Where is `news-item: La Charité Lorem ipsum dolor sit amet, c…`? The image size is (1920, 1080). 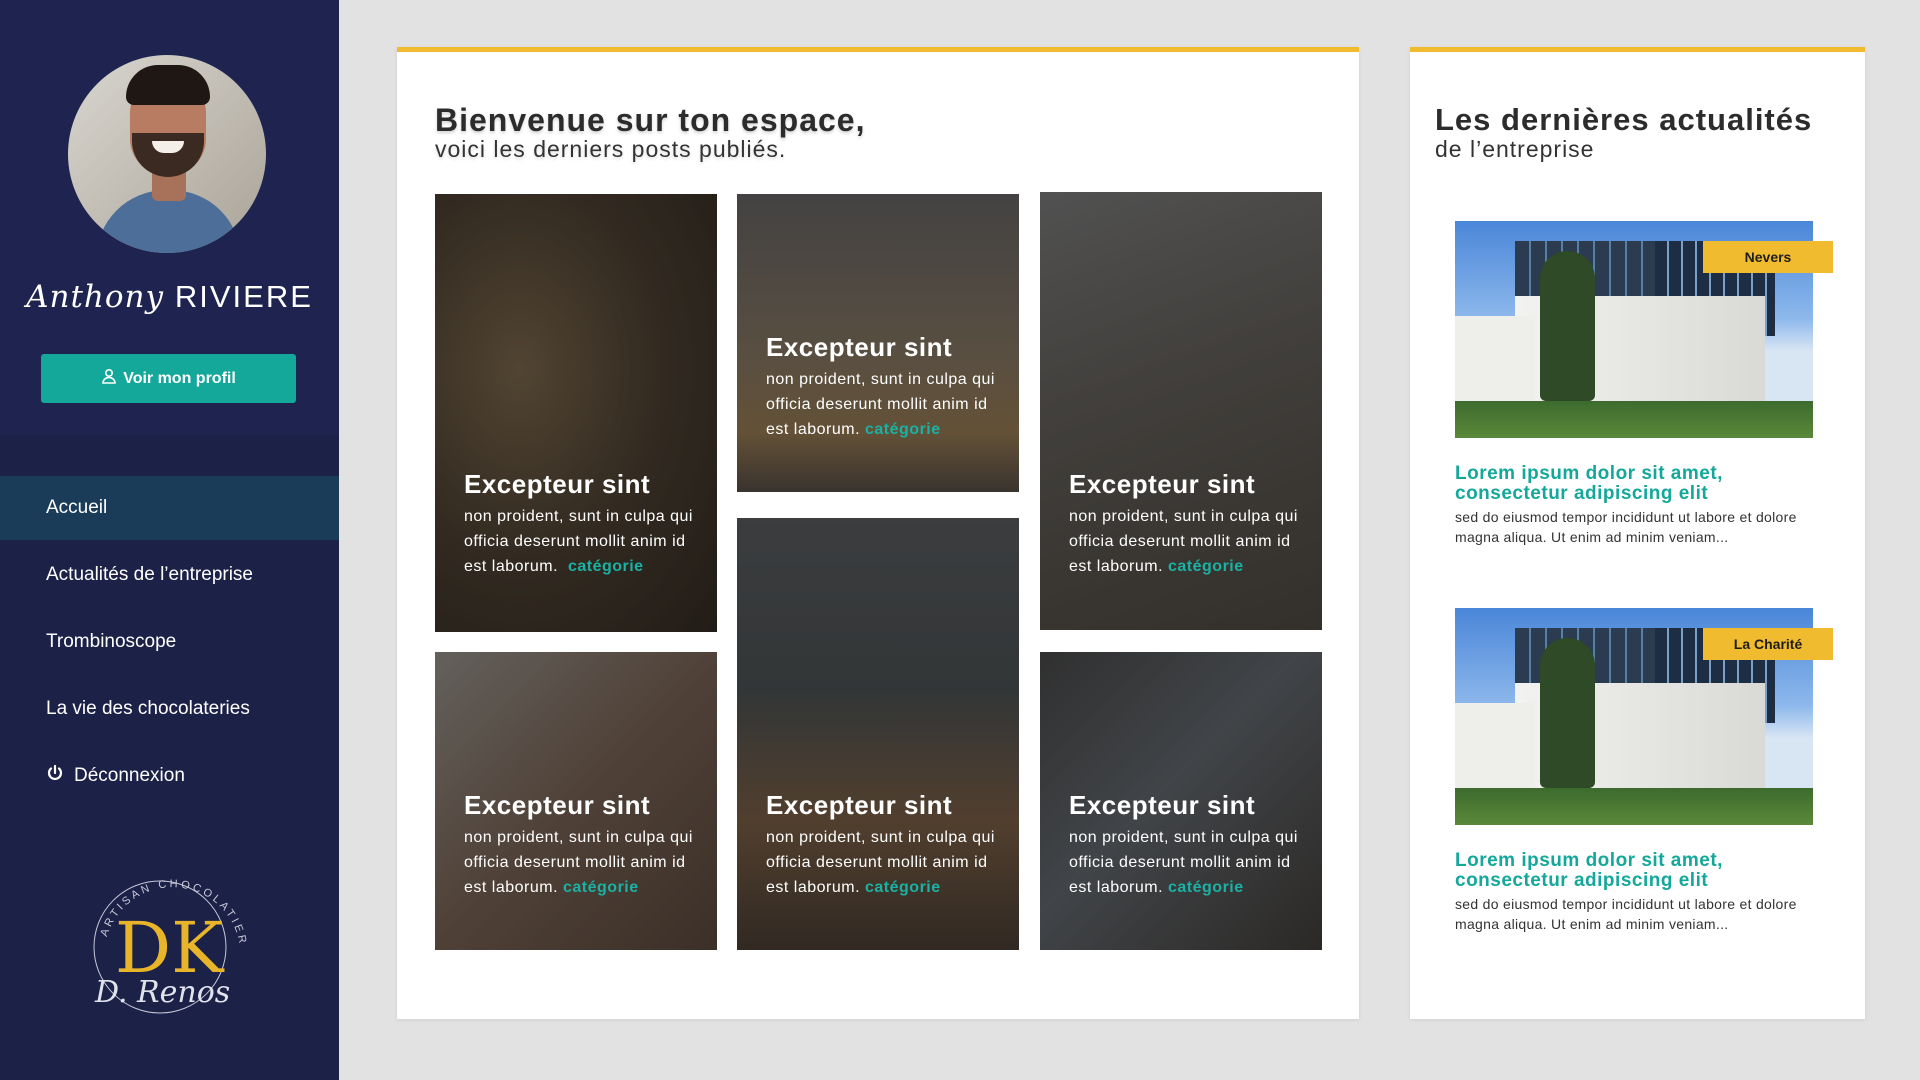 news-item: La Charité Lorem ipsum dolor sit amet, c… is located at coordinates (1645, 771).